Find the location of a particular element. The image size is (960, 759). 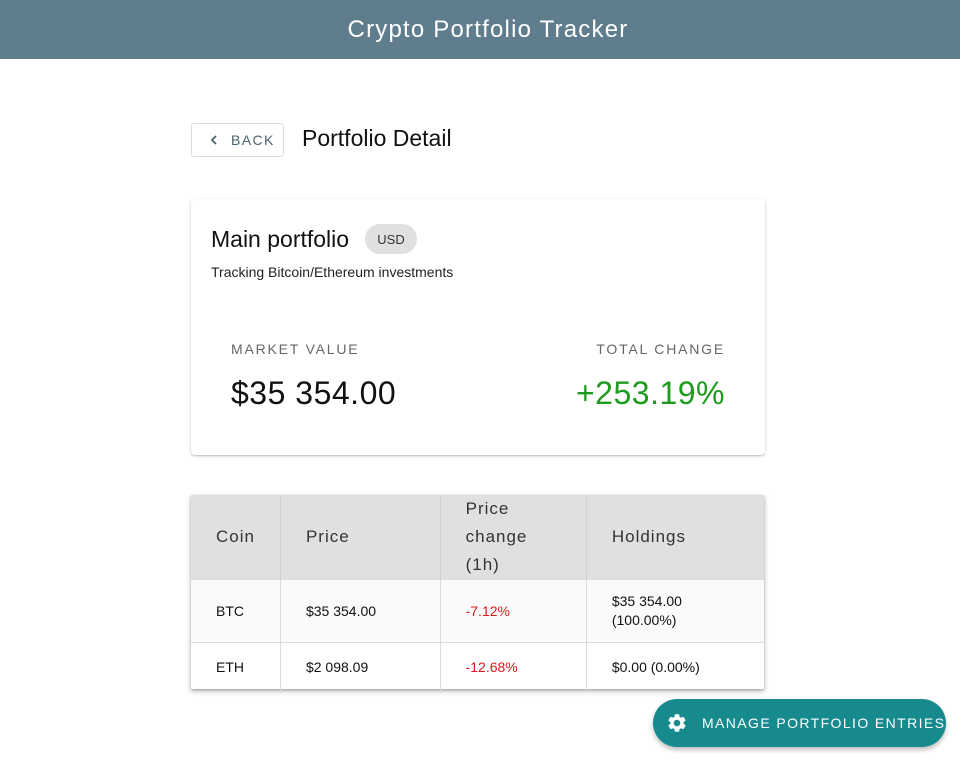

column-header-coin: Coin is located at coordinates (236, 537).